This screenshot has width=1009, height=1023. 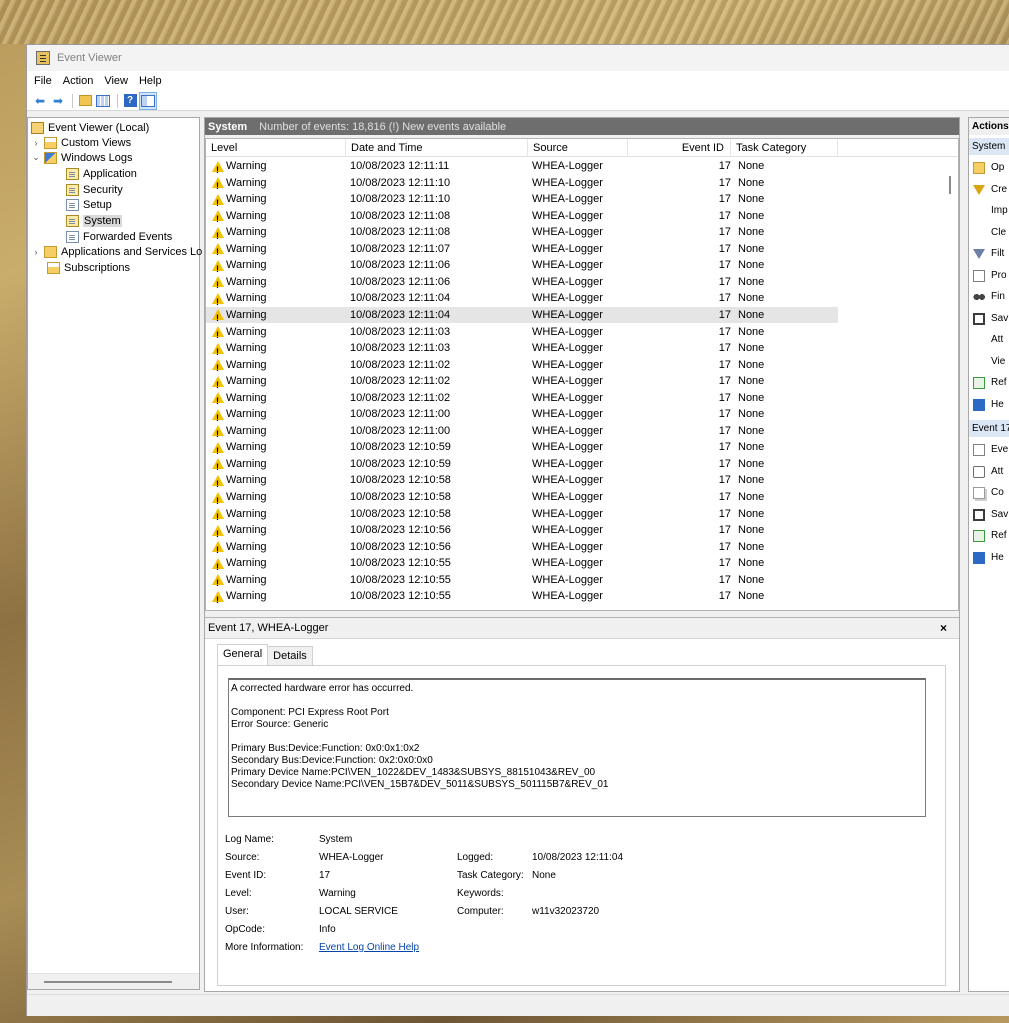 What do you see at coordinates (988, 254) in the screenshot?
I see `action-item: Filt` at bounding box center [988, 254].